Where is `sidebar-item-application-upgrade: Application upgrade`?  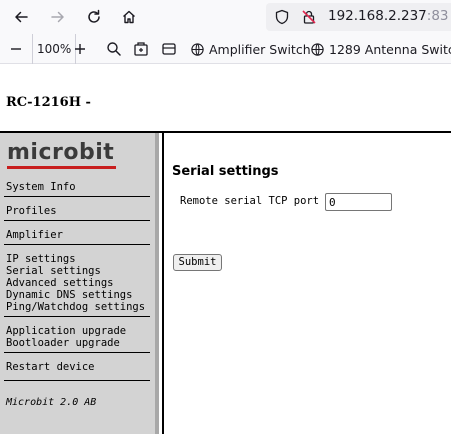
sidebar-item-application-upgrade: Application upgrade is located at coordinates (66, 331).